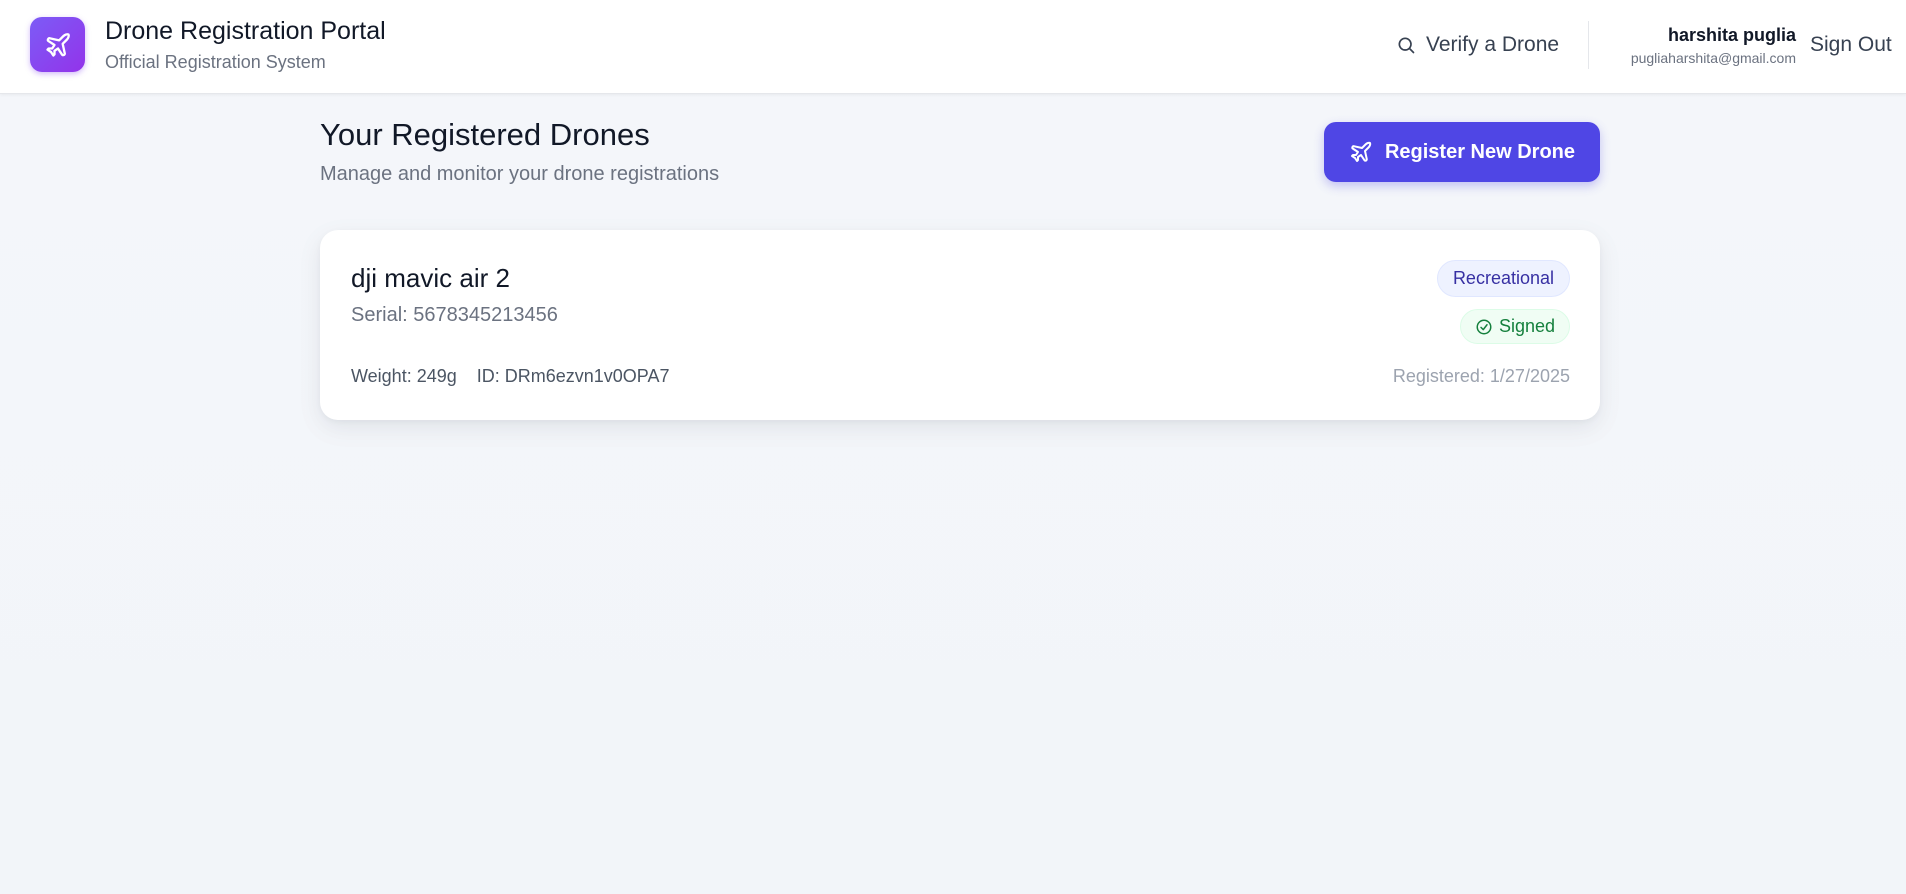 The image size is (1906, 894). Describe the element at coordinates (430, 278) in the screenshot. I see `drone-name: dji mavic air 2` at that location.